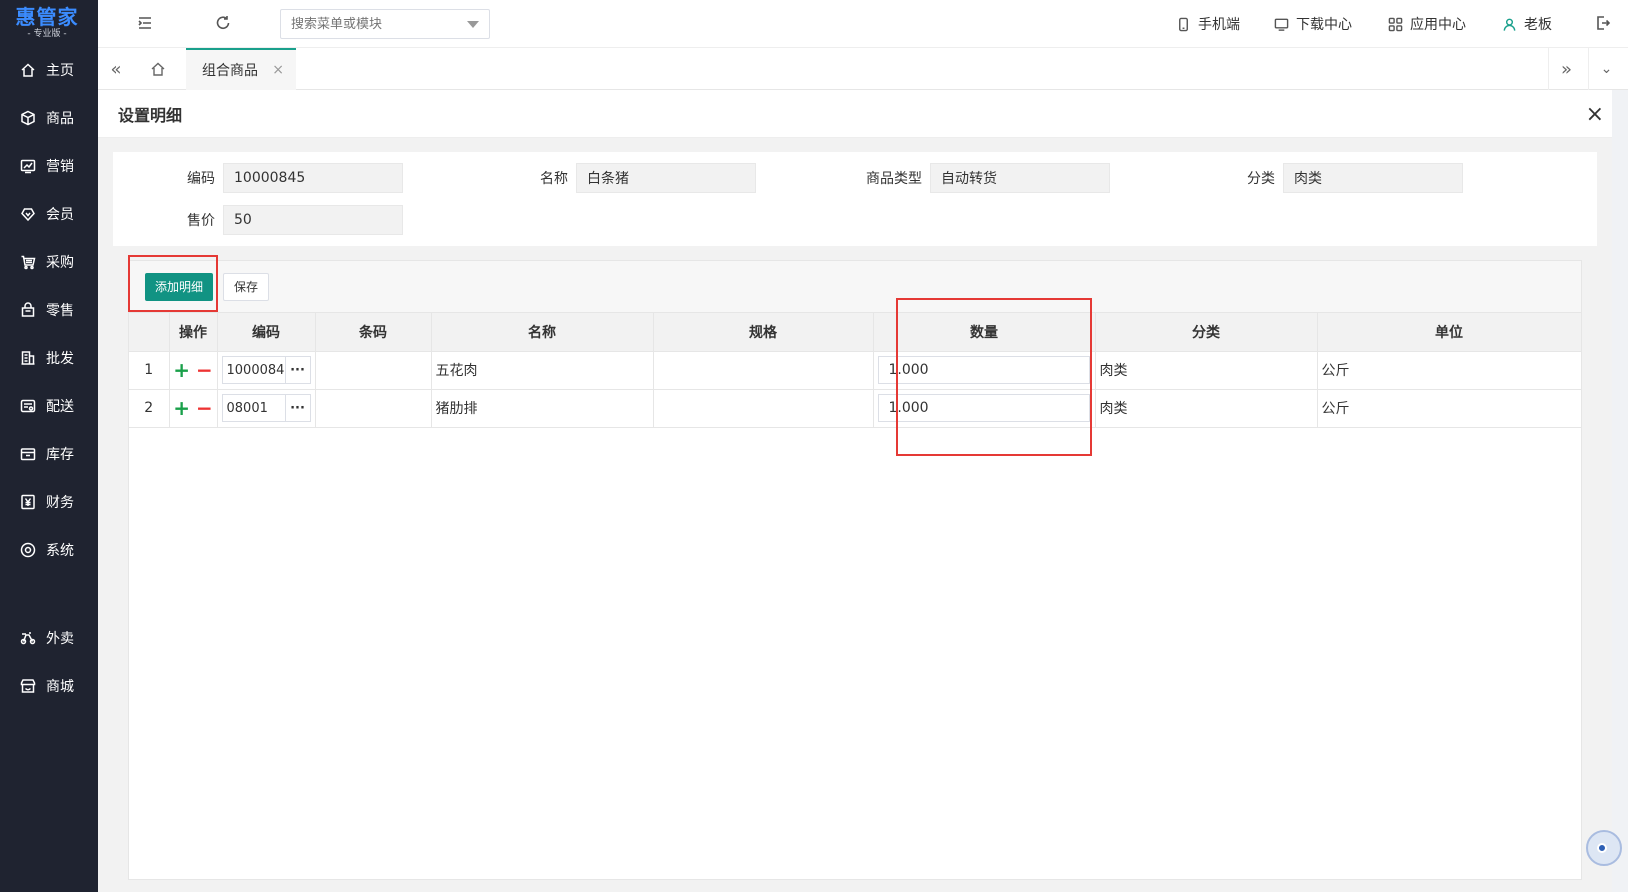 This screenshot has width=1628, height=892. I want to click on sidebar-item-label: 商城, so click(60, 687).